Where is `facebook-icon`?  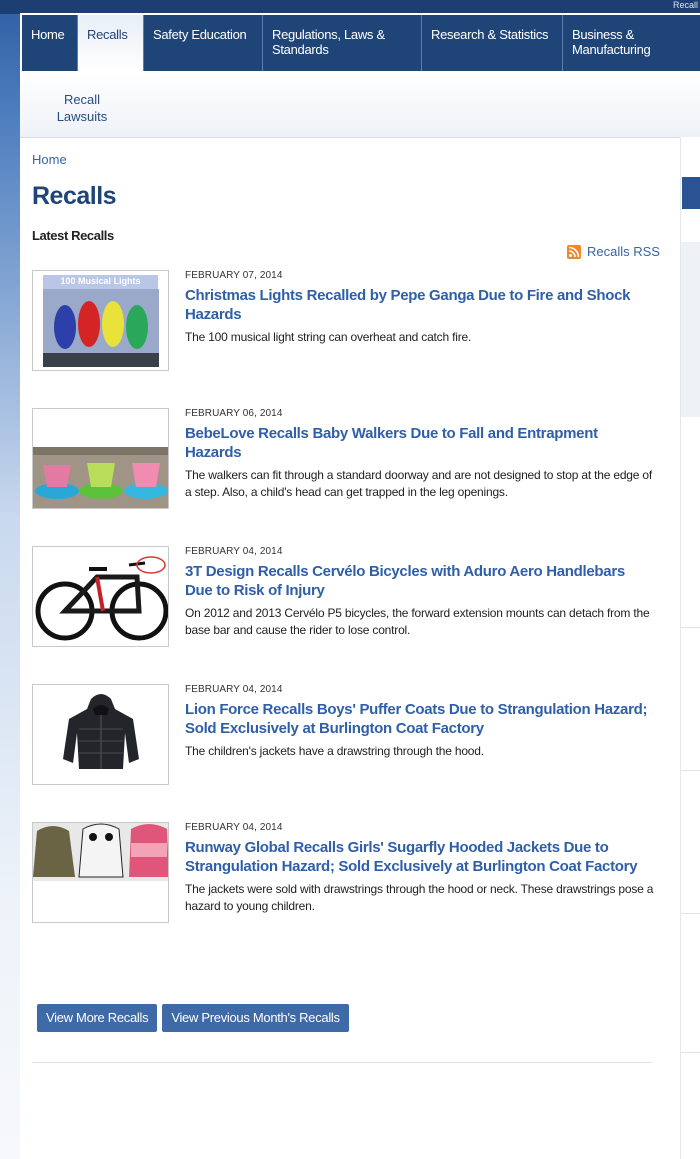
facebook-icon is located at coordinates (691, 193).